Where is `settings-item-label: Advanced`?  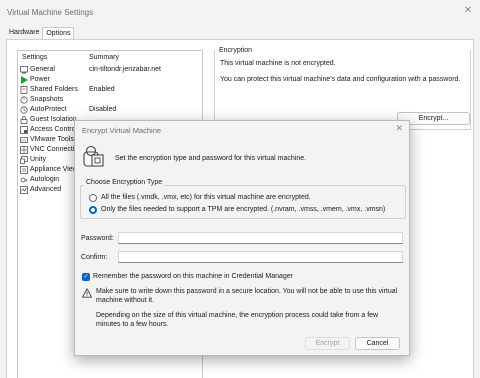
settings-item-label: Advanced is located at coordinates (46, 189).